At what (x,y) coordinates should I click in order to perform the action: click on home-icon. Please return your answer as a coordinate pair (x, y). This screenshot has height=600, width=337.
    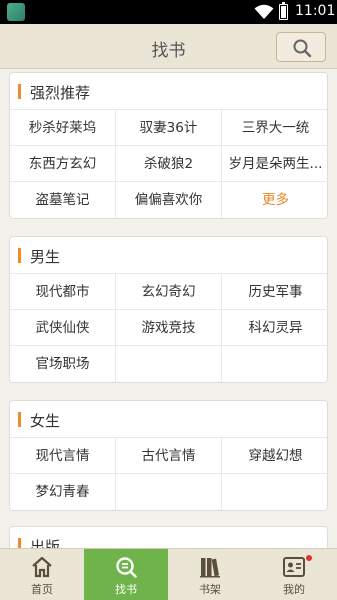
    Looking at the image, I should click on (42, 567).